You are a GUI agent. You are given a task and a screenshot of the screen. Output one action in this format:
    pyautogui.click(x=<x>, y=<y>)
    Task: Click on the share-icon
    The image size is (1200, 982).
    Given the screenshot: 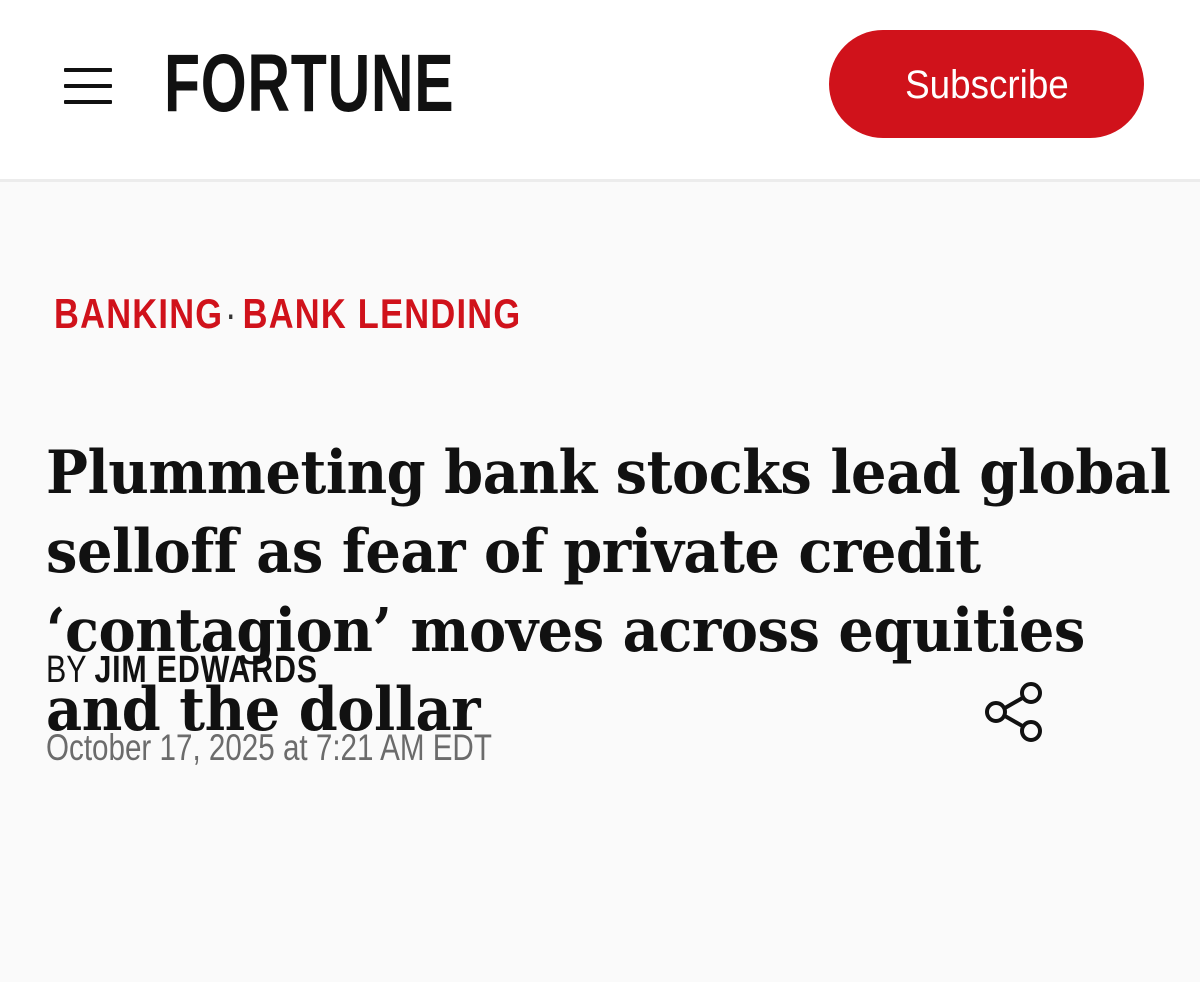 What is the action you would take?
    pyautogui.click(x=1014, y=712)
    